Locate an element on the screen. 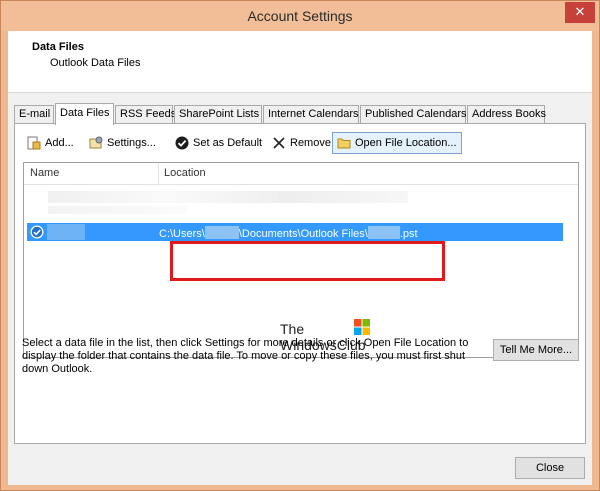 This screenshot has height=491, width=600. default-check-icon is located at coordinates (37, 232).